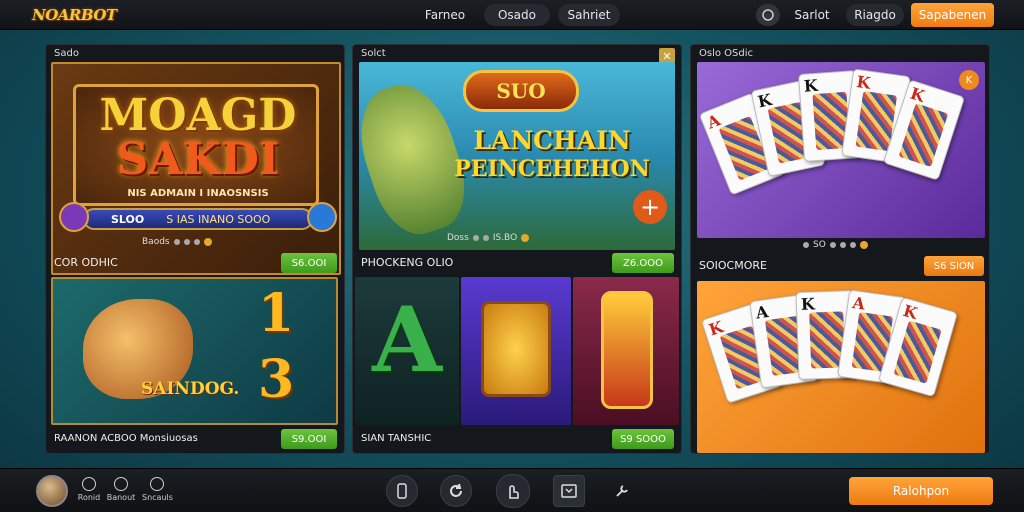  I want to click on phone-icon, so click(402, 491).